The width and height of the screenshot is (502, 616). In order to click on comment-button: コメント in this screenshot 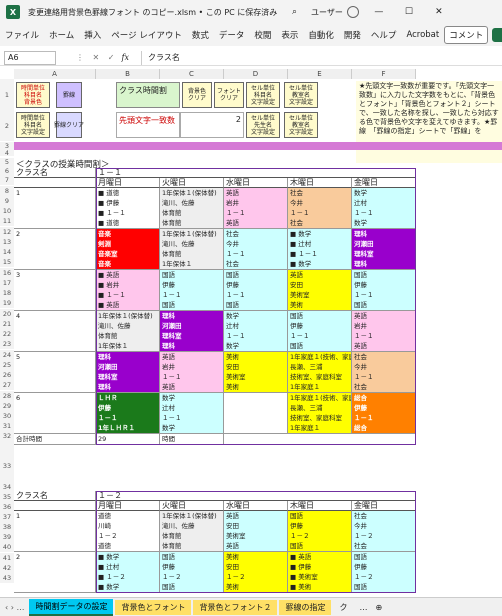, I will do `click(466, 35)`.